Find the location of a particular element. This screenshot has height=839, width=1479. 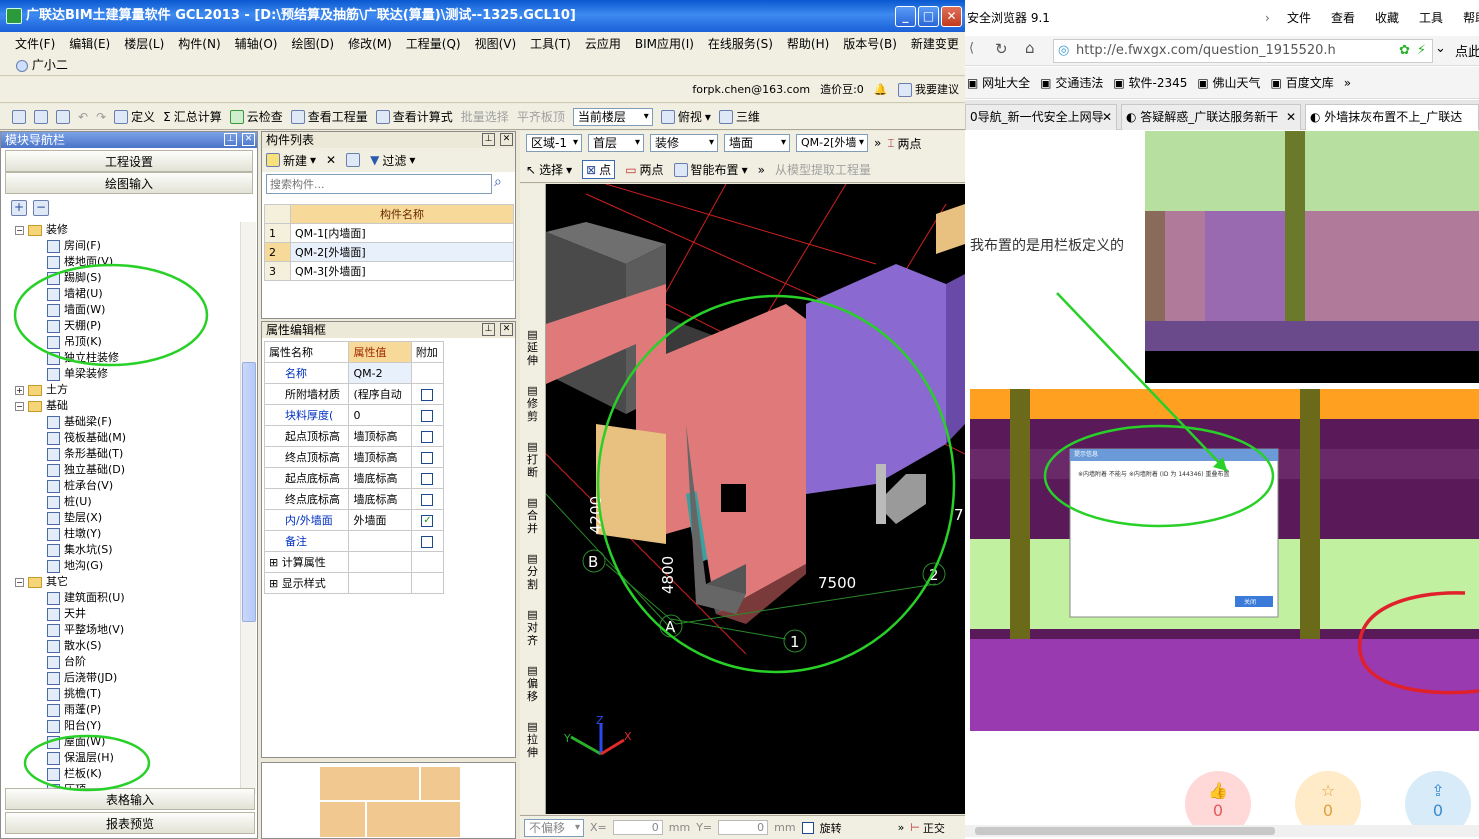

tree-item: 地沟(G) is located at coordinates (123, 566).